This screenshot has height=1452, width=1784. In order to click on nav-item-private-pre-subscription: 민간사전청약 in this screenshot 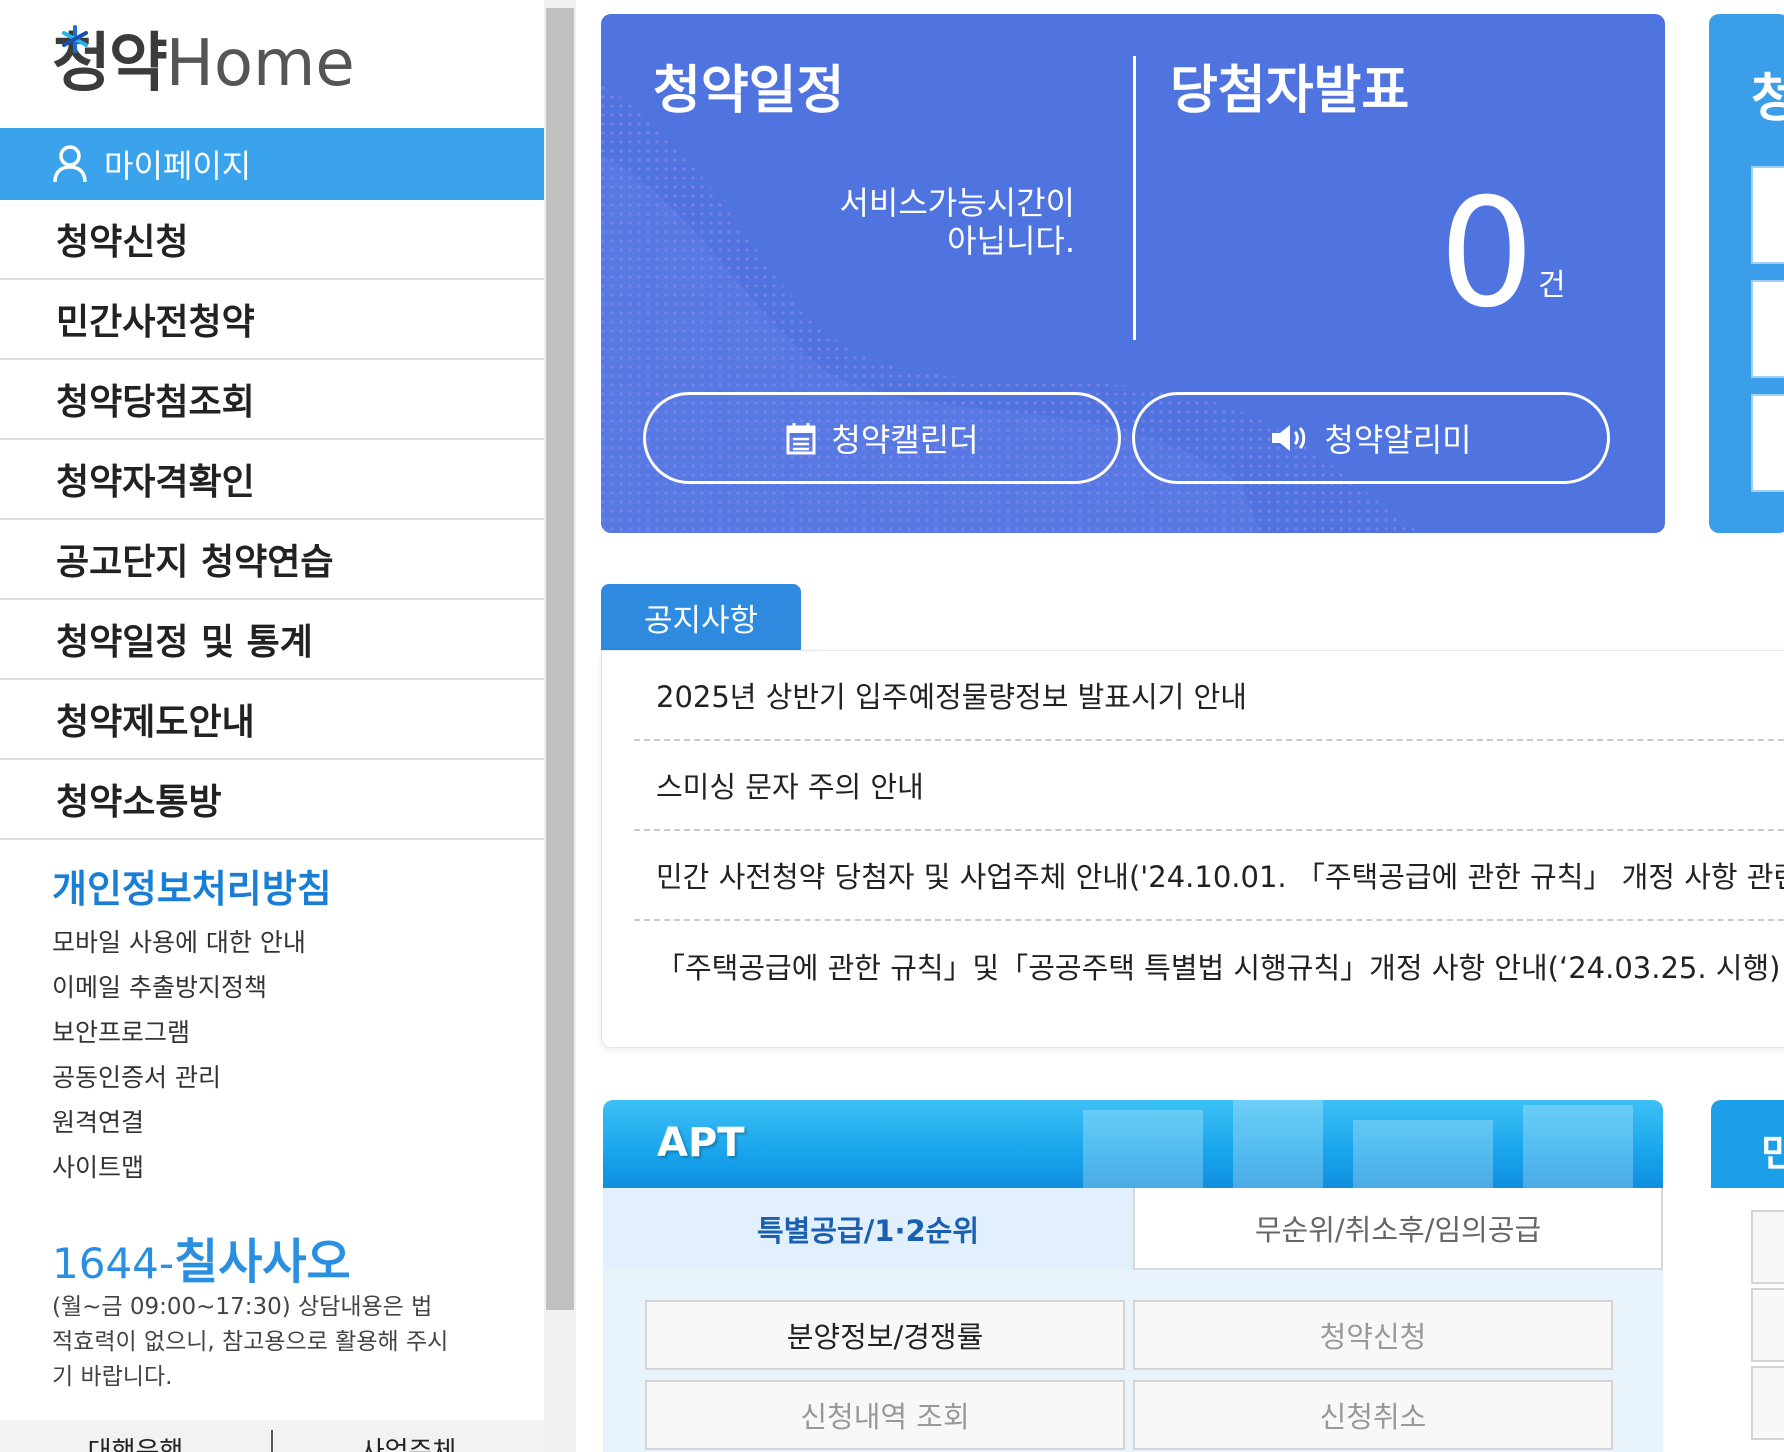, I will do `click(272, 320)`.